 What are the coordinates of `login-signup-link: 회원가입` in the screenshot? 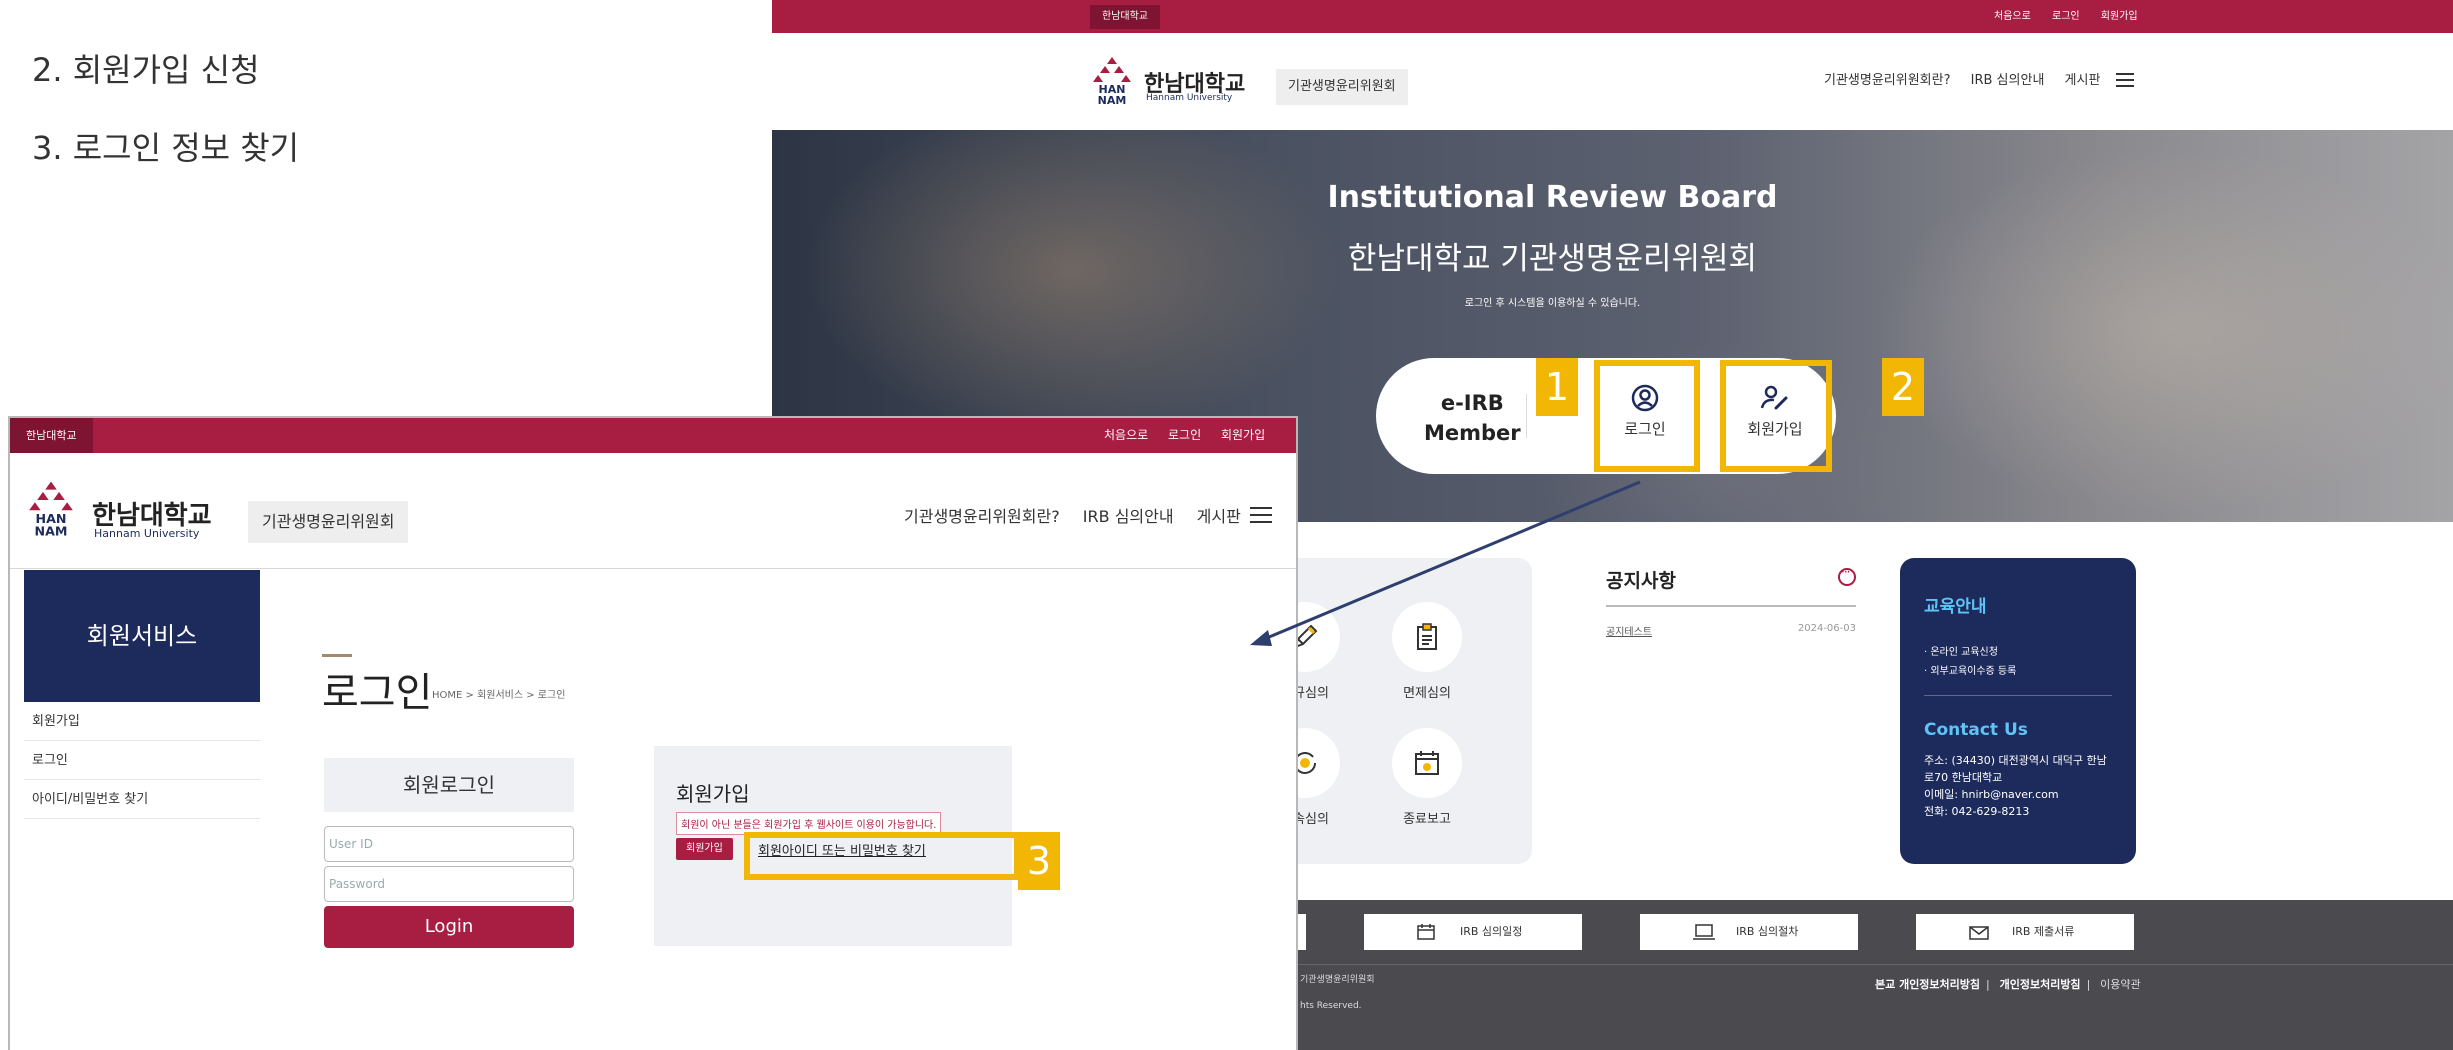 It's located at (1243, 435).